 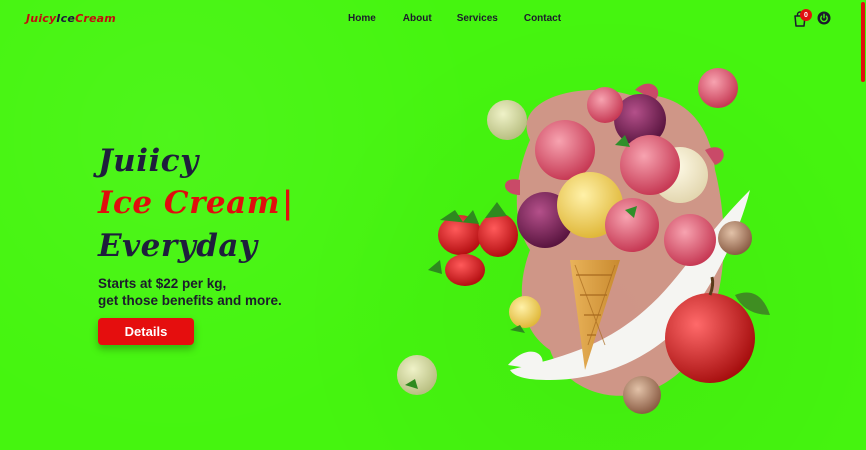 I want to click on hero-title-line3: Everyday, so click(x=178, y=246).